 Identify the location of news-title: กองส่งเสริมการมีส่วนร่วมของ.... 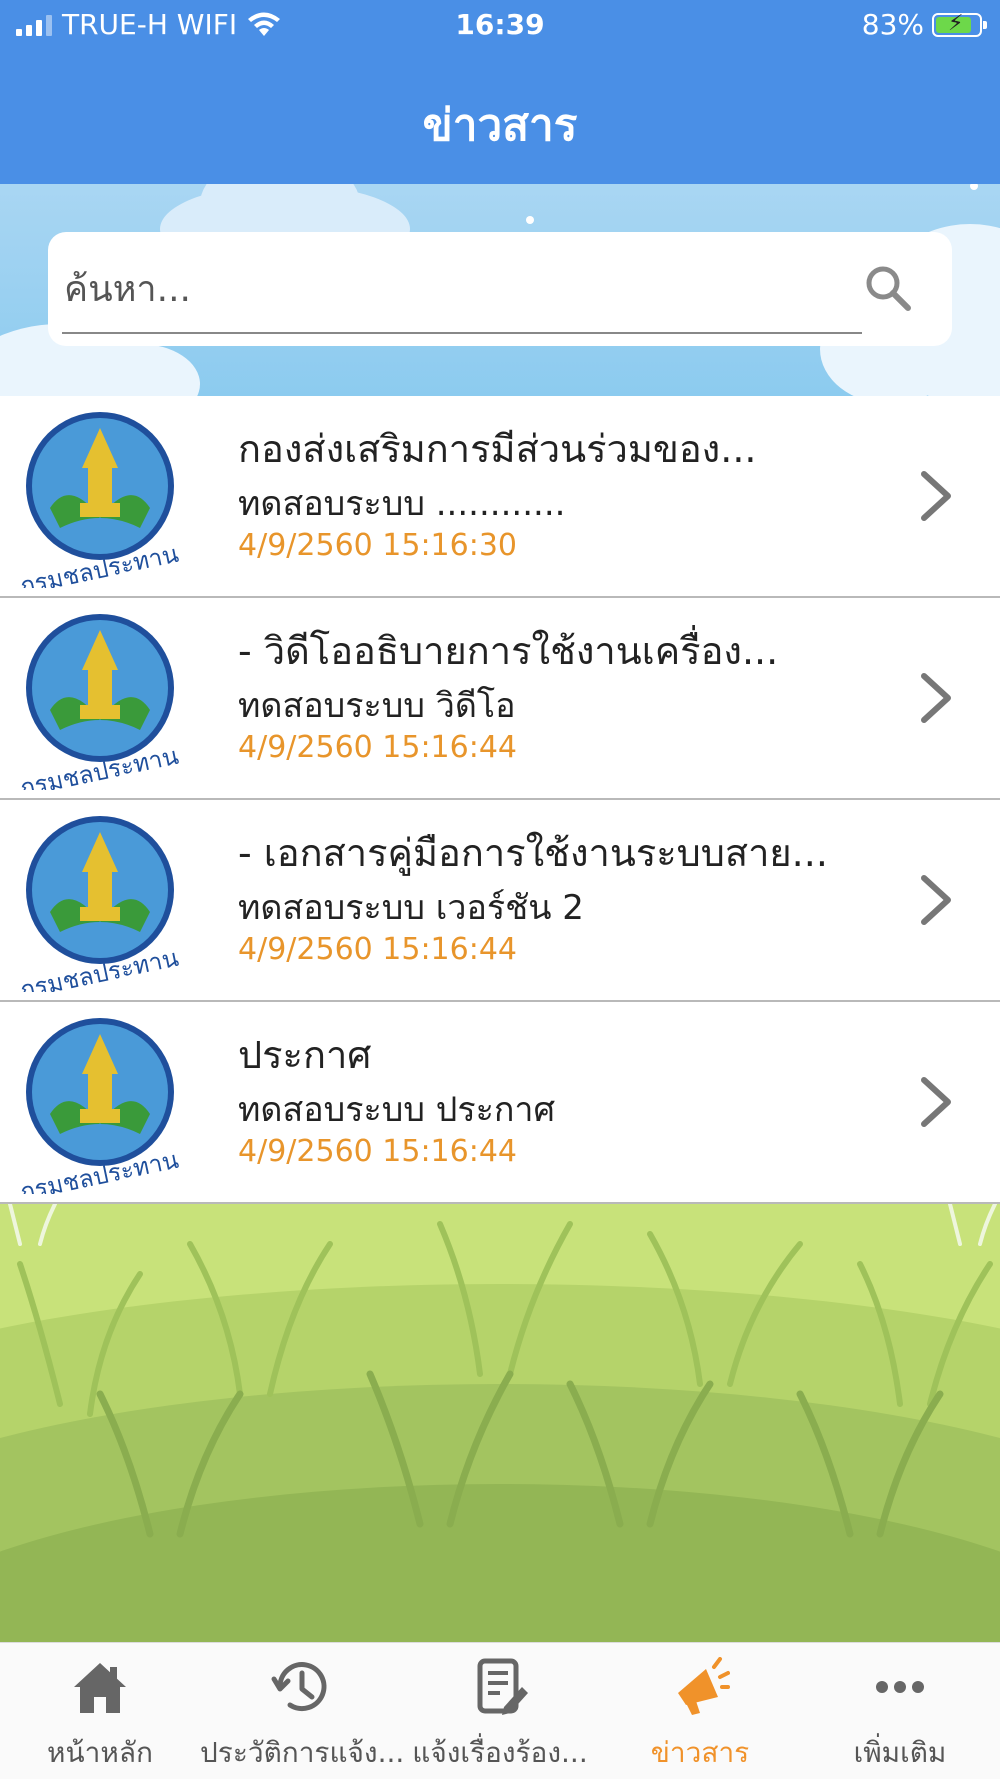
(497, 449).